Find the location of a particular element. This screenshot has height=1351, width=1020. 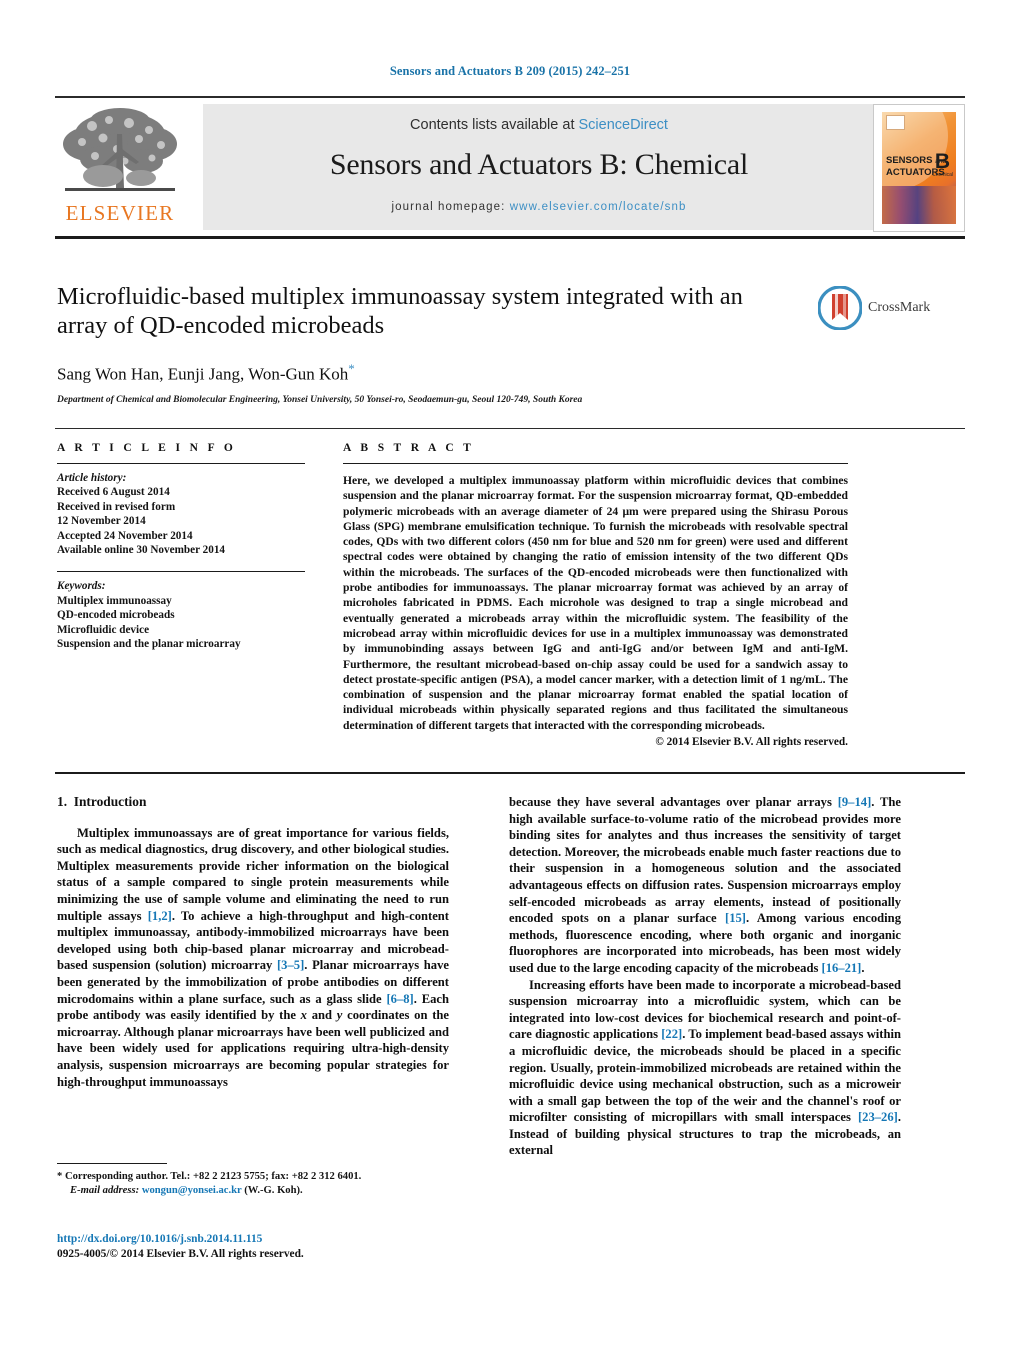

homepage-url-link: www.elsevier.com/locate/snb is located at coordinates (598, 207).